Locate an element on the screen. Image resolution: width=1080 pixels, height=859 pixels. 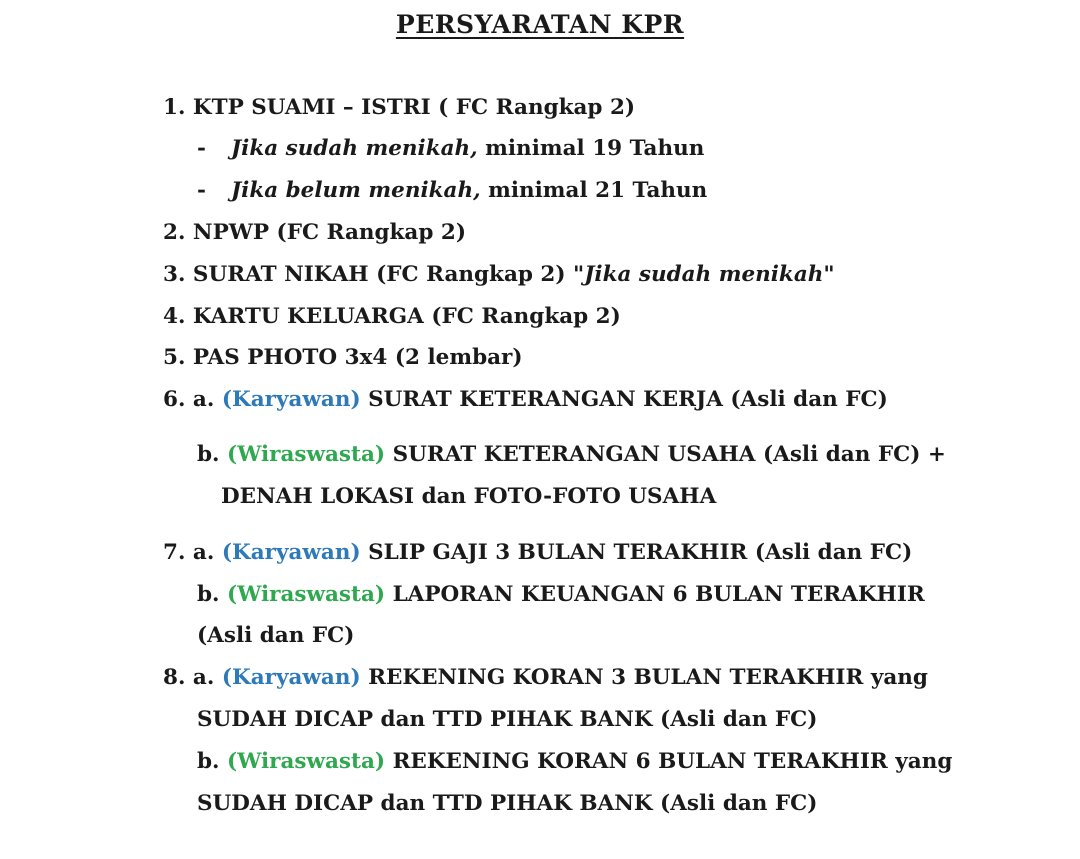
list-item-4: 4. KARTU KELUARGA (FC Rangkap 2) is located at coordinates (392, 316).